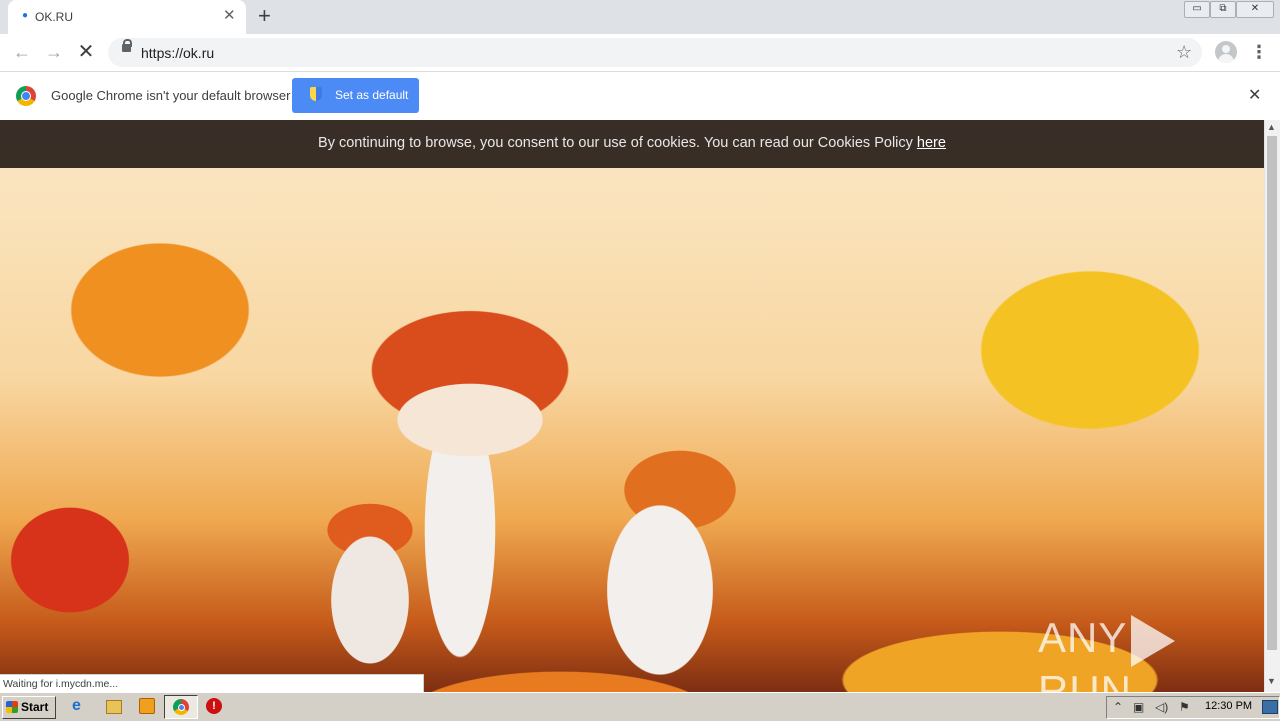  I want to click on maximize-button: ⧉, so click(1223, 9).